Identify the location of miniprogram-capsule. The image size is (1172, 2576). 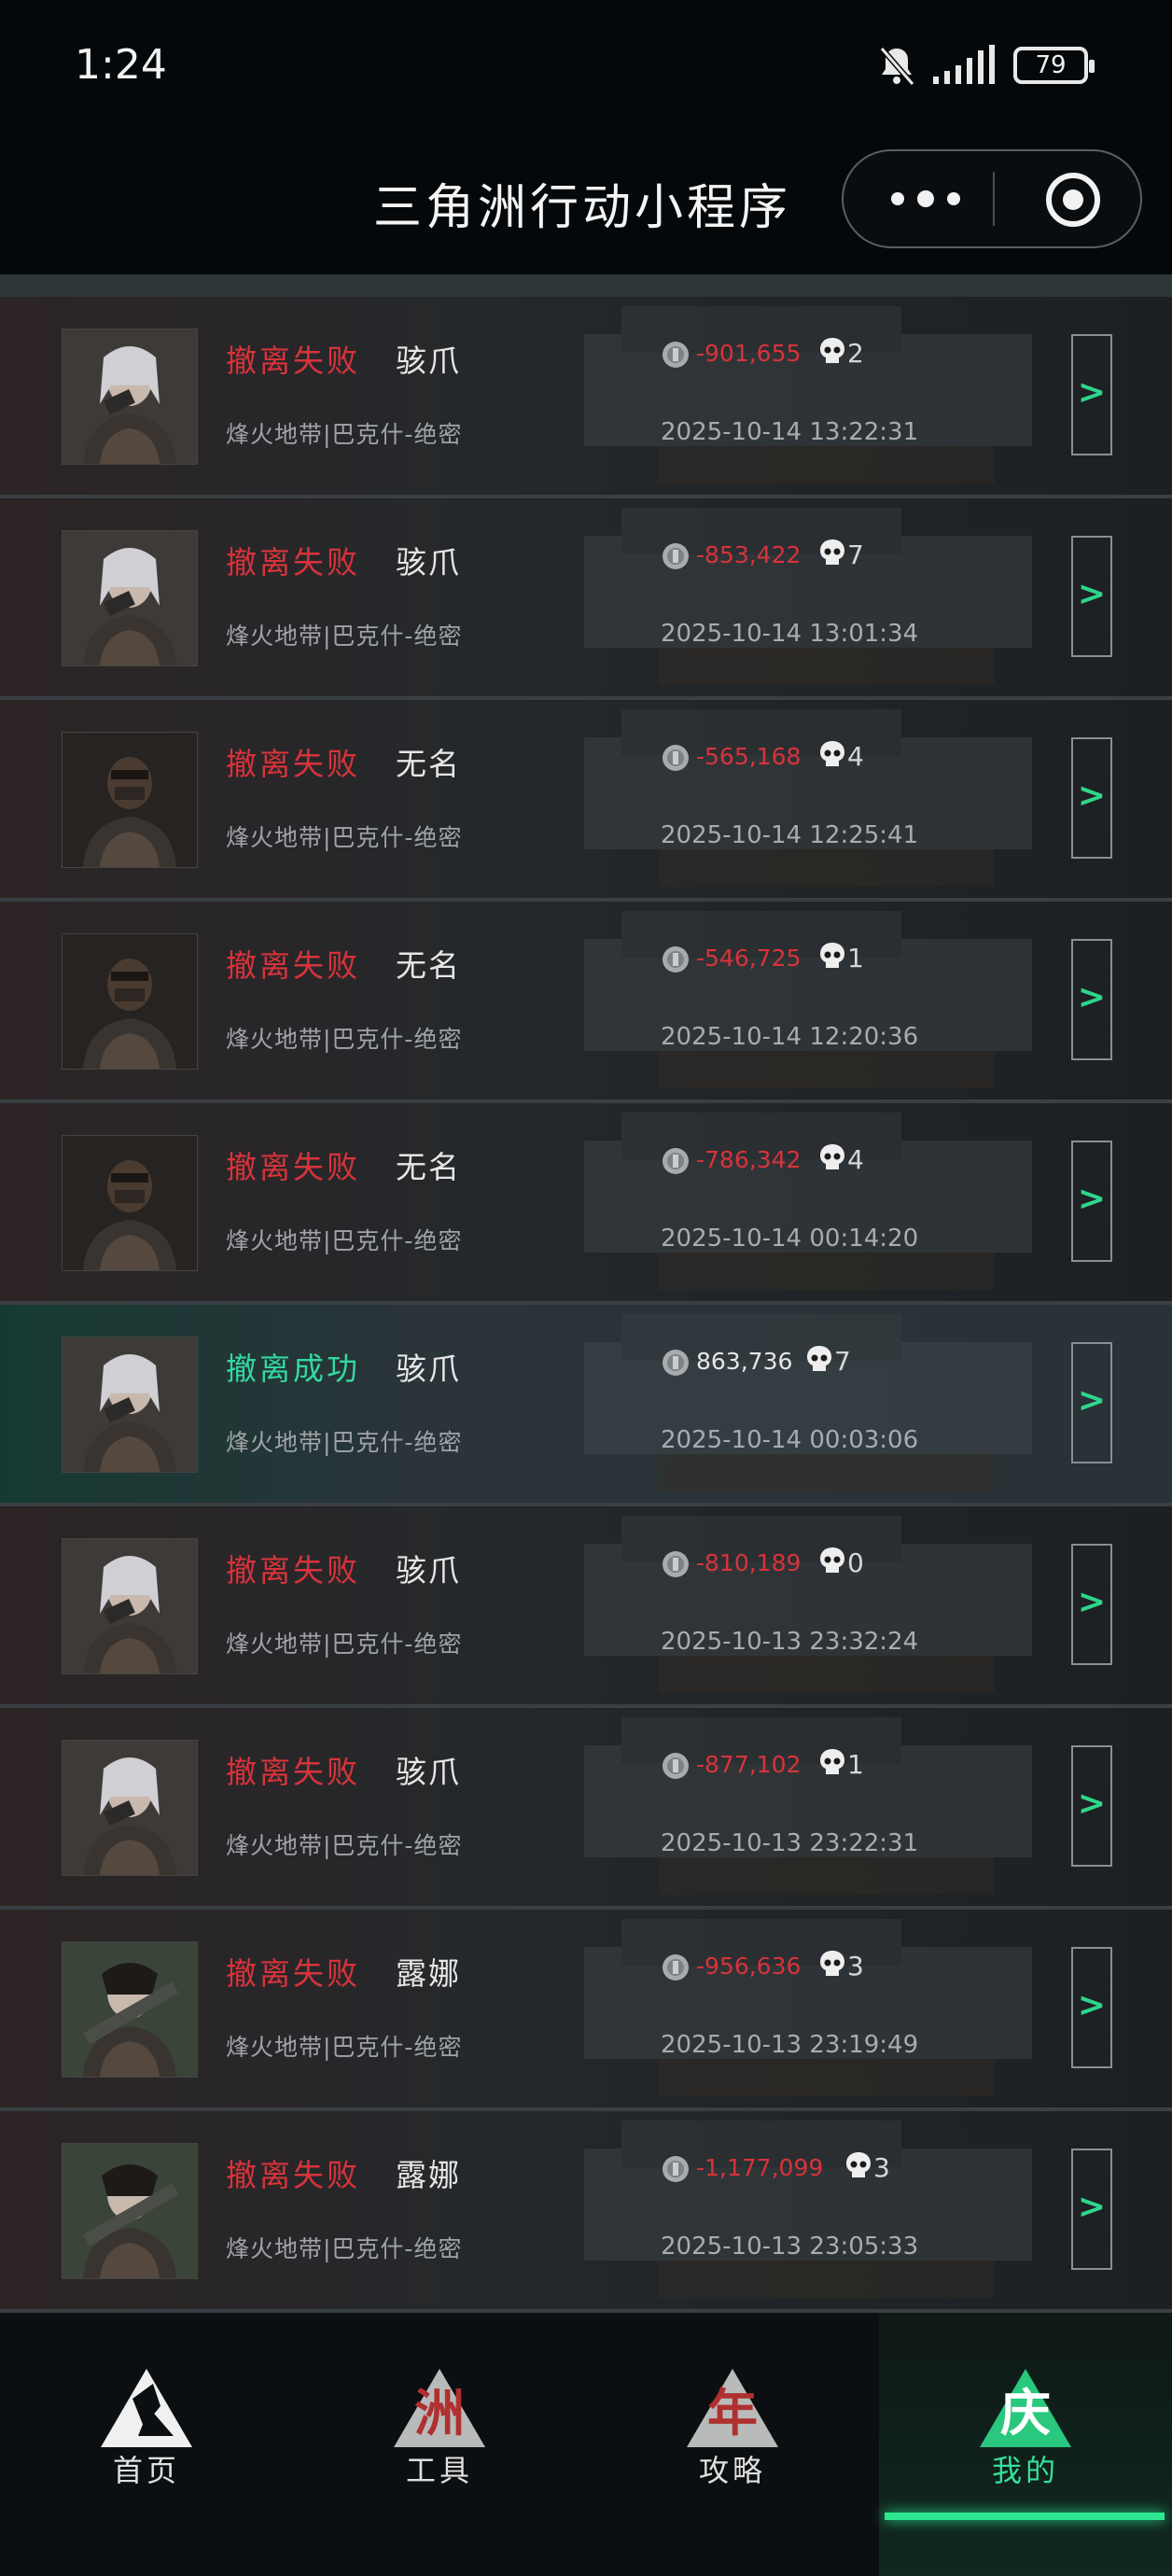
(992, 198).